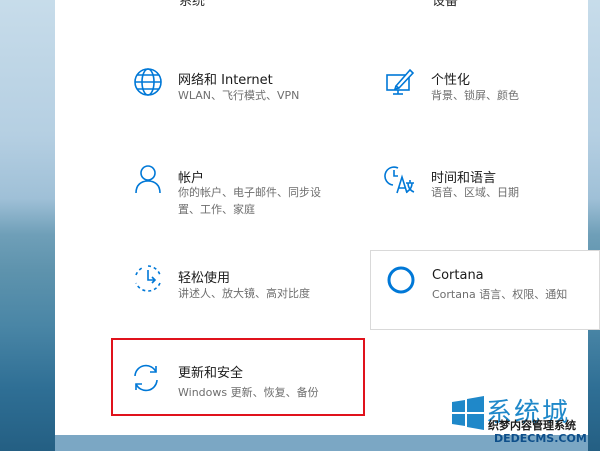 Image resolution: width=600 pixels, height=451 pixels. What do you see at coordinates (594, 225) in the screenshot?
I see `desktop-wallpaper-right` at bounding box center [594, 225].